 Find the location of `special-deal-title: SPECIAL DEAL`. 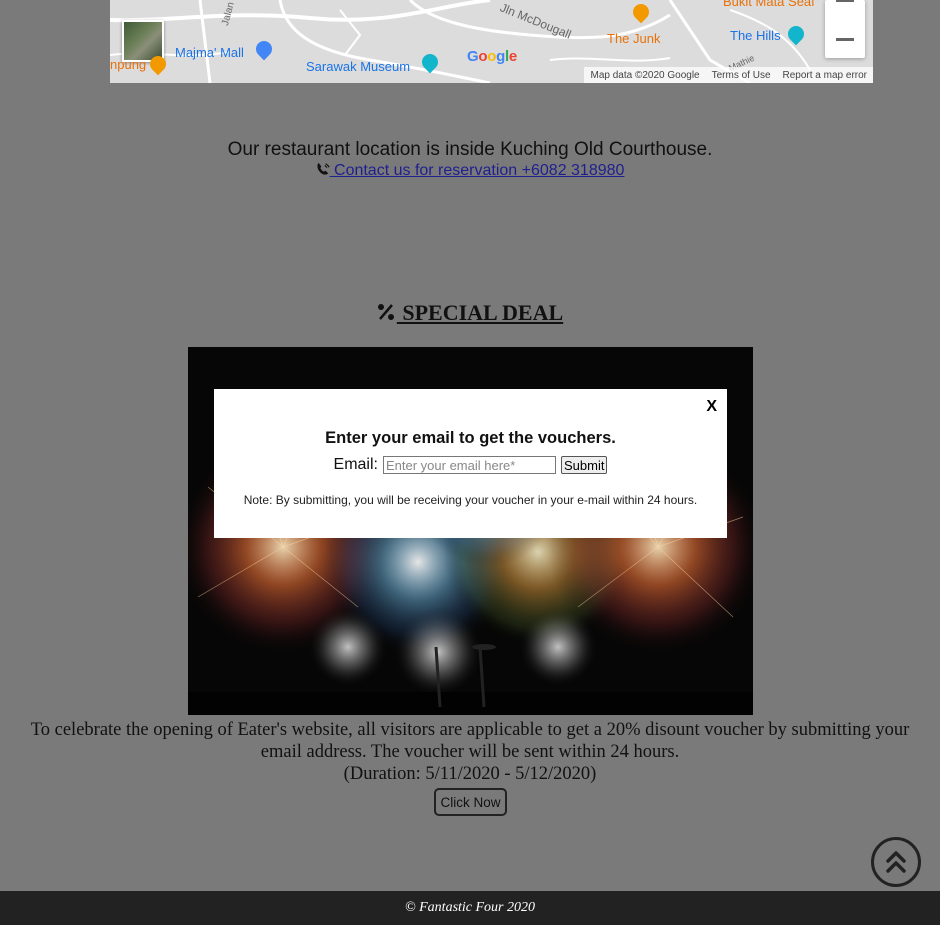

special-deal-title: SPECIAL DEAL is located at coordinates (480, 312).